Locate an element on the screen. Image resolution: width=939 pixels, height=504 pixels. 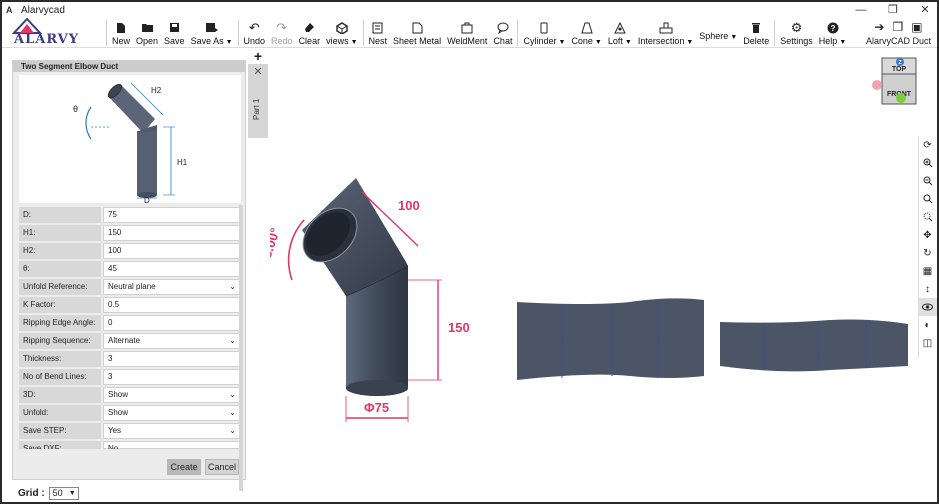
field-h2: H2: 100 is located at coordinates (130, 251).